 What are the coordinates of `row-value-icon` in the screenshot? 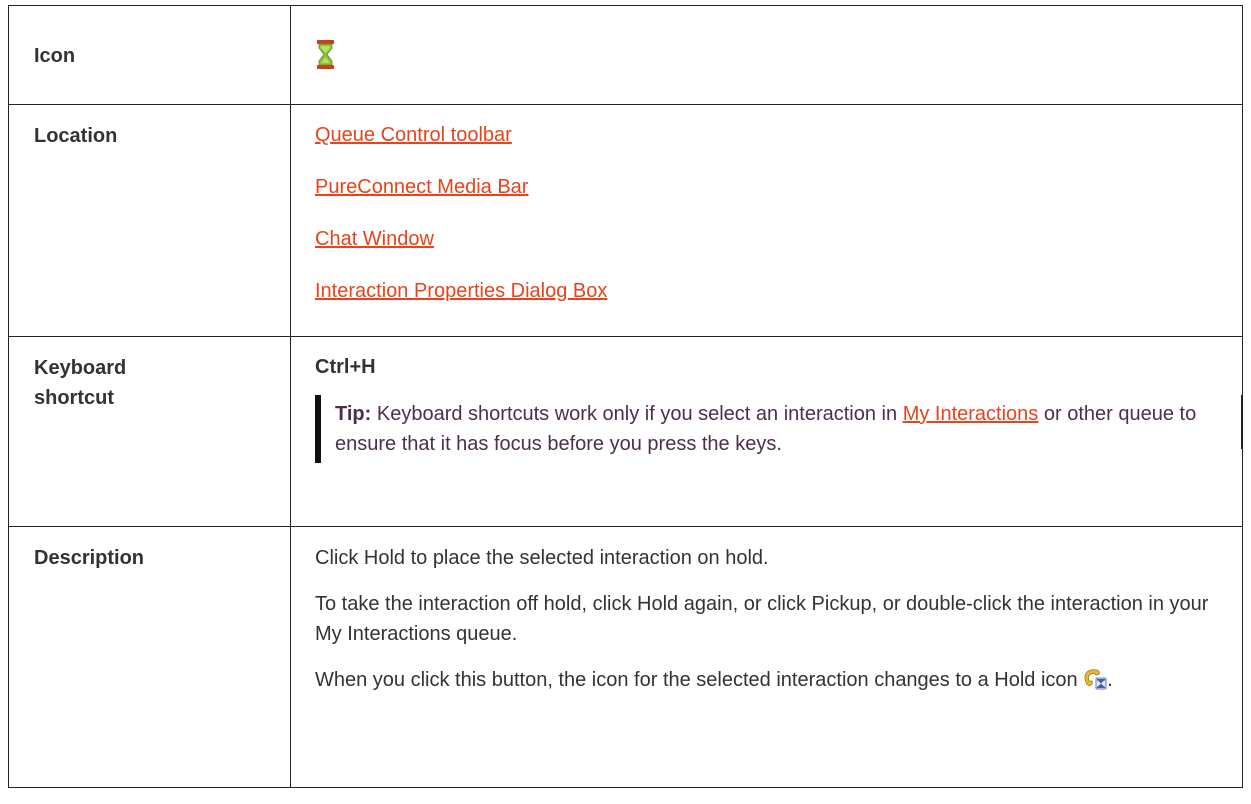 It's located at (766, 55).